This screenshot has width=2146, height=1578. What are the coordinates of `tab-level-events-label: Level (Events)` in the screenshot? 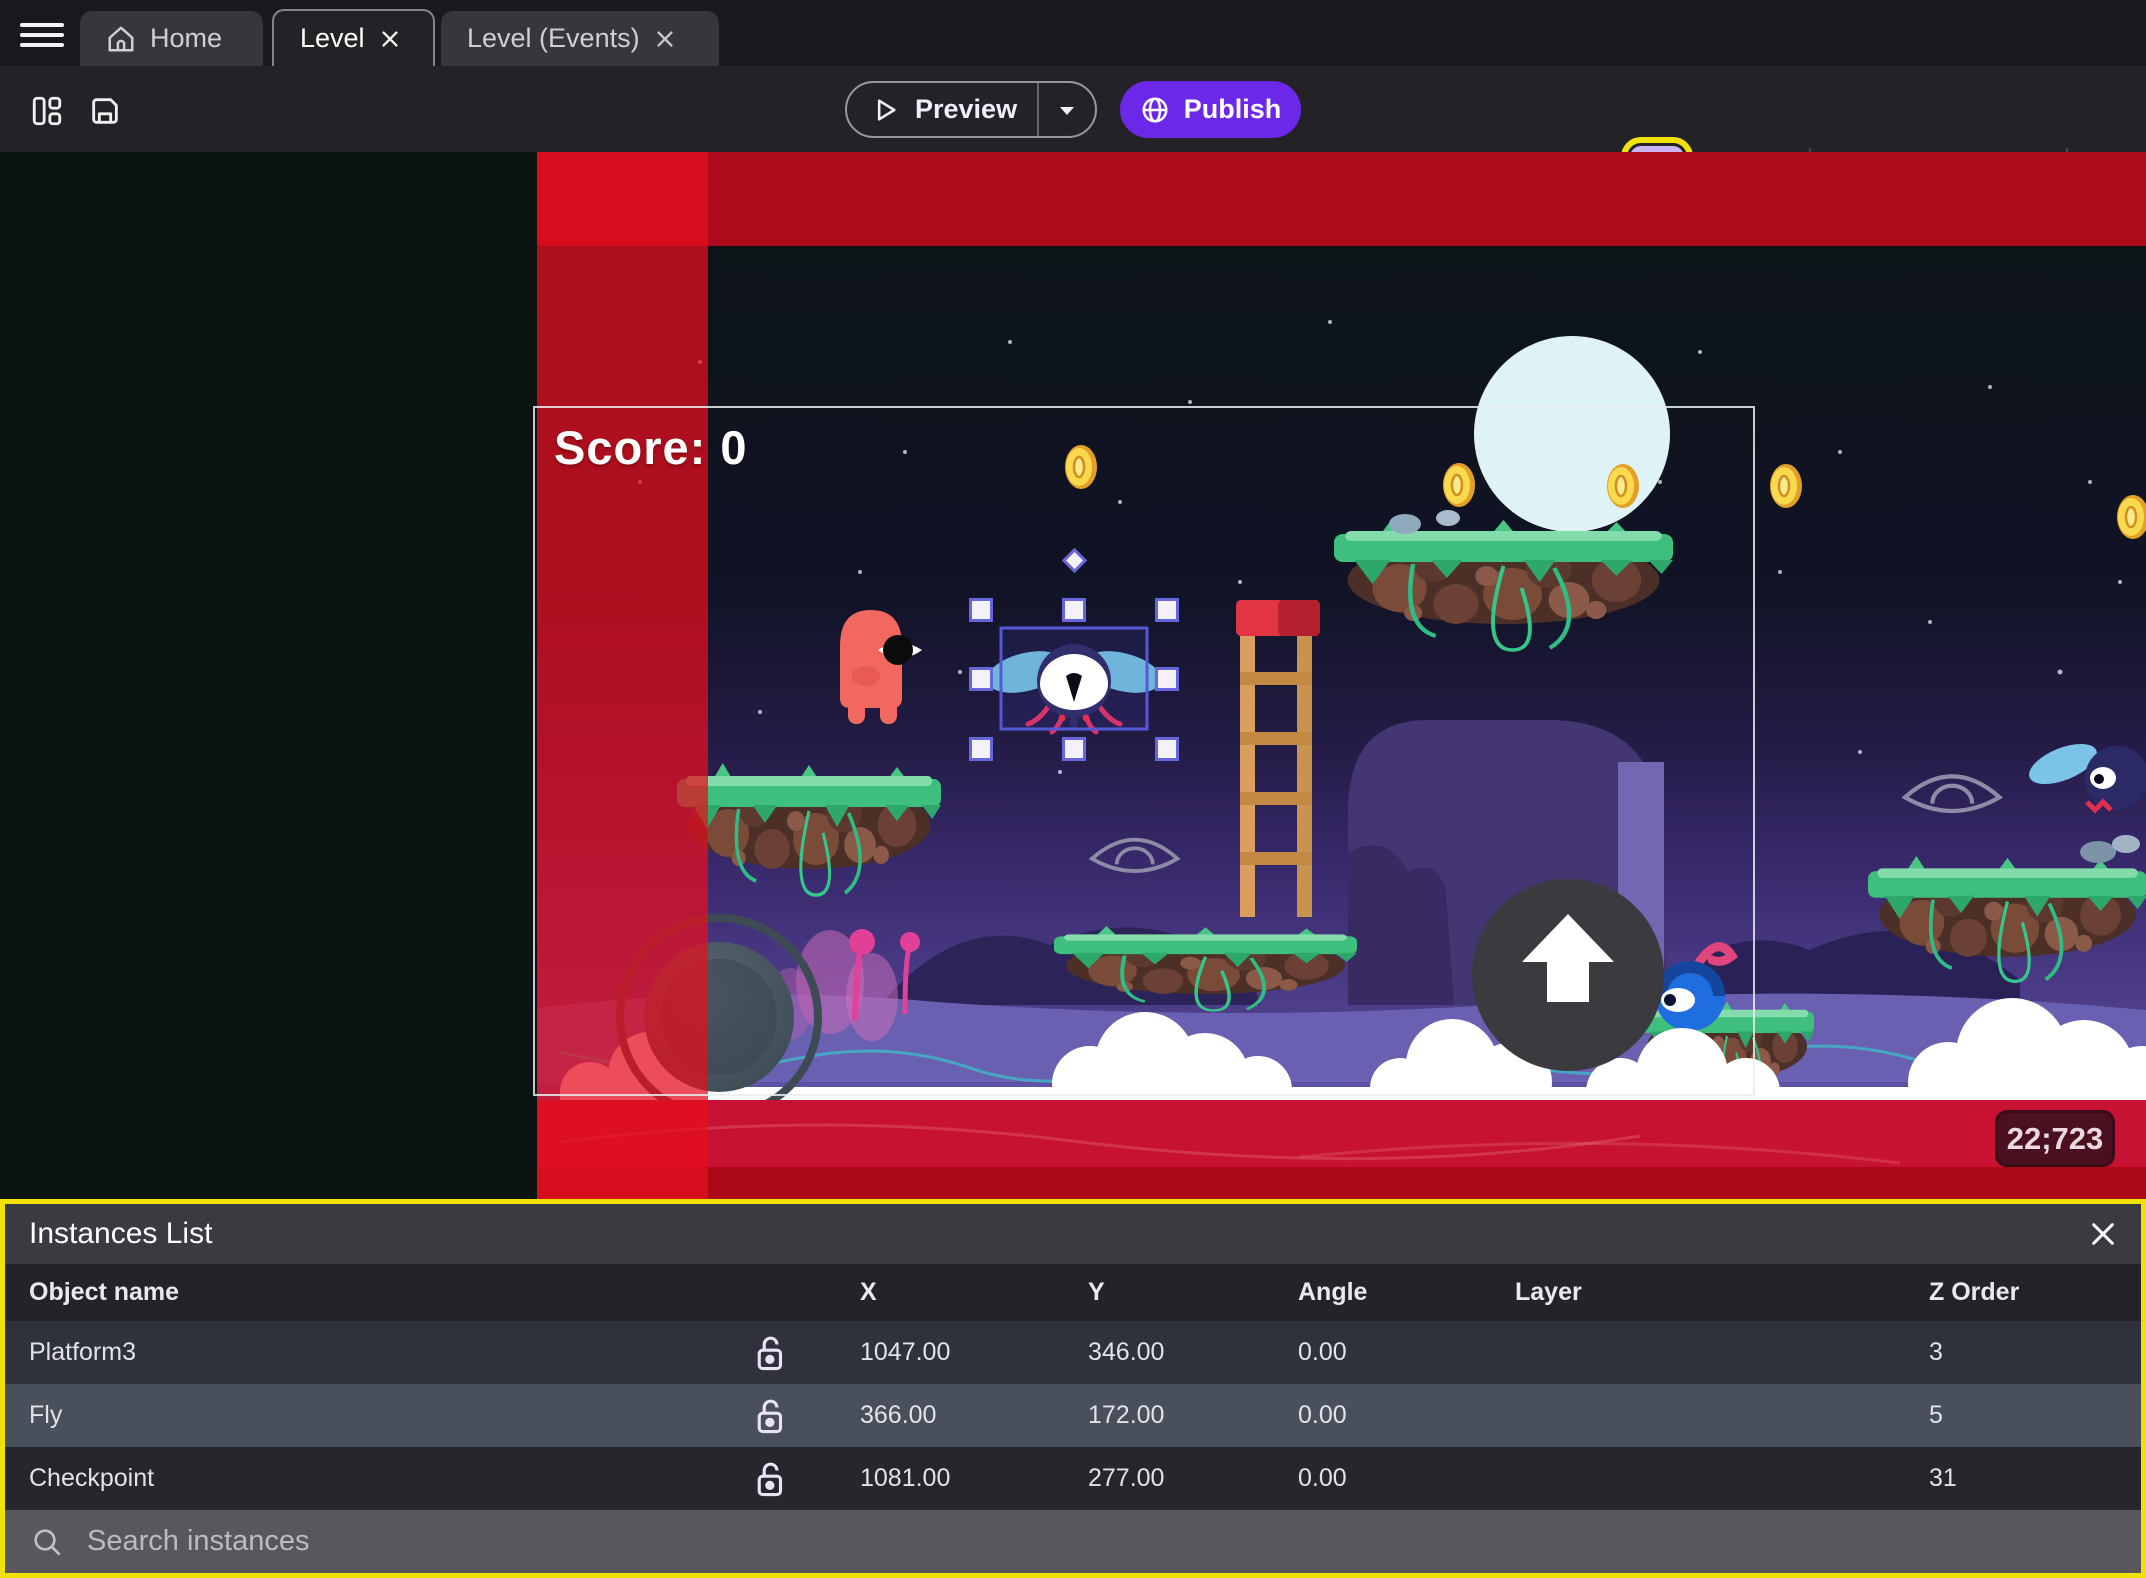 It's located at (553, 38).